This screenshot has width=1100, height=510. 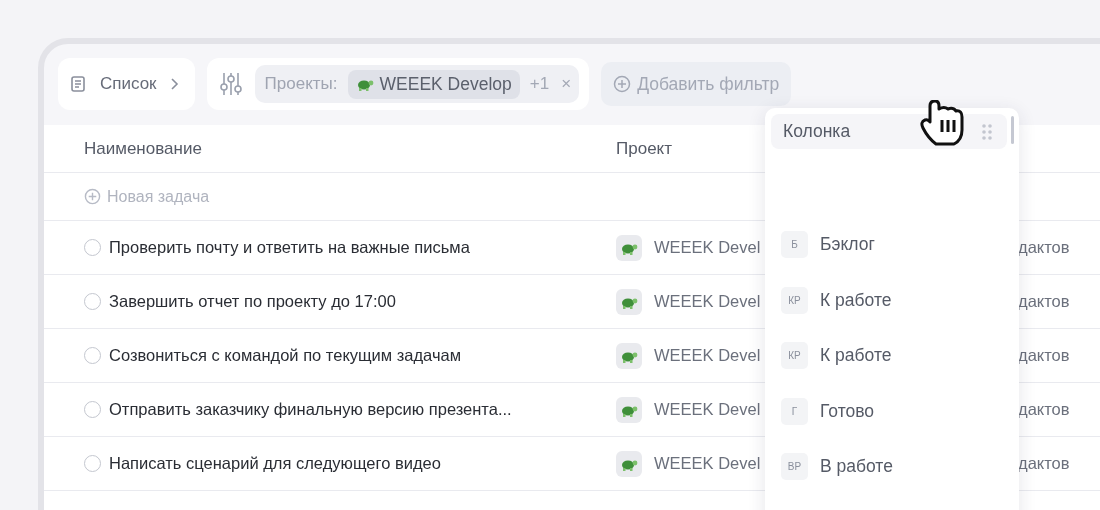 What do you see at coordinates (301, 84) in the screenshot?
I see `filter-label: Проекты:` at bounding box center [301, 84].